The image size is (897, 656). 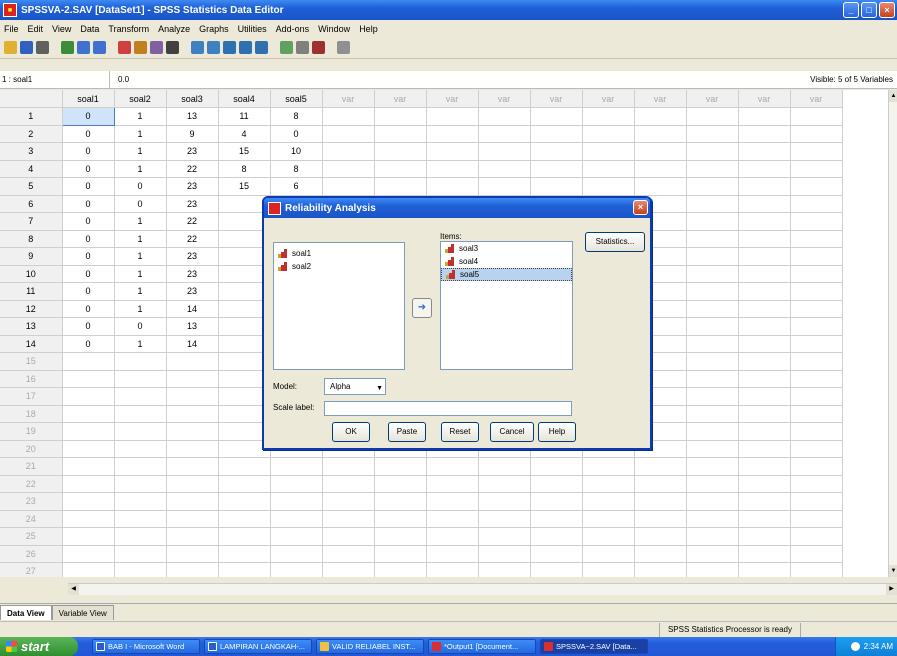 I want to click on help-button: Help, so click(x=557, y=432).